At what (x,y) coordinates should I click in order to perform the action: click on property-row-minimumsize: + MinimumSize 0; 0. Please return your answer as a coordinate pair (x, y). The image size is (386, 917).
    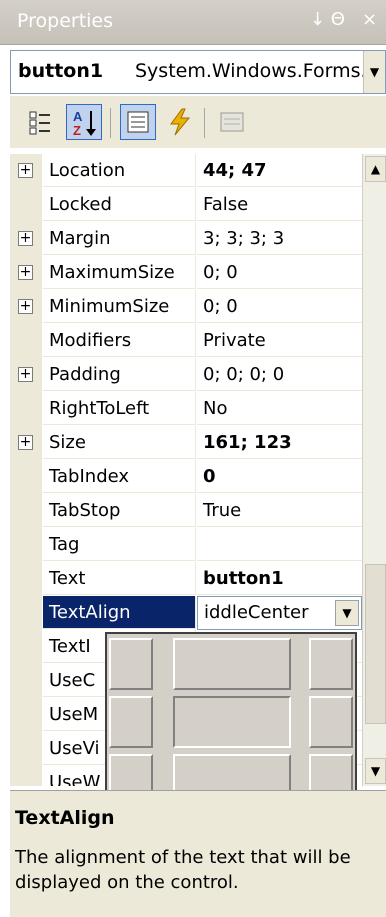
    Looking at the image, I should click on (186, 307).